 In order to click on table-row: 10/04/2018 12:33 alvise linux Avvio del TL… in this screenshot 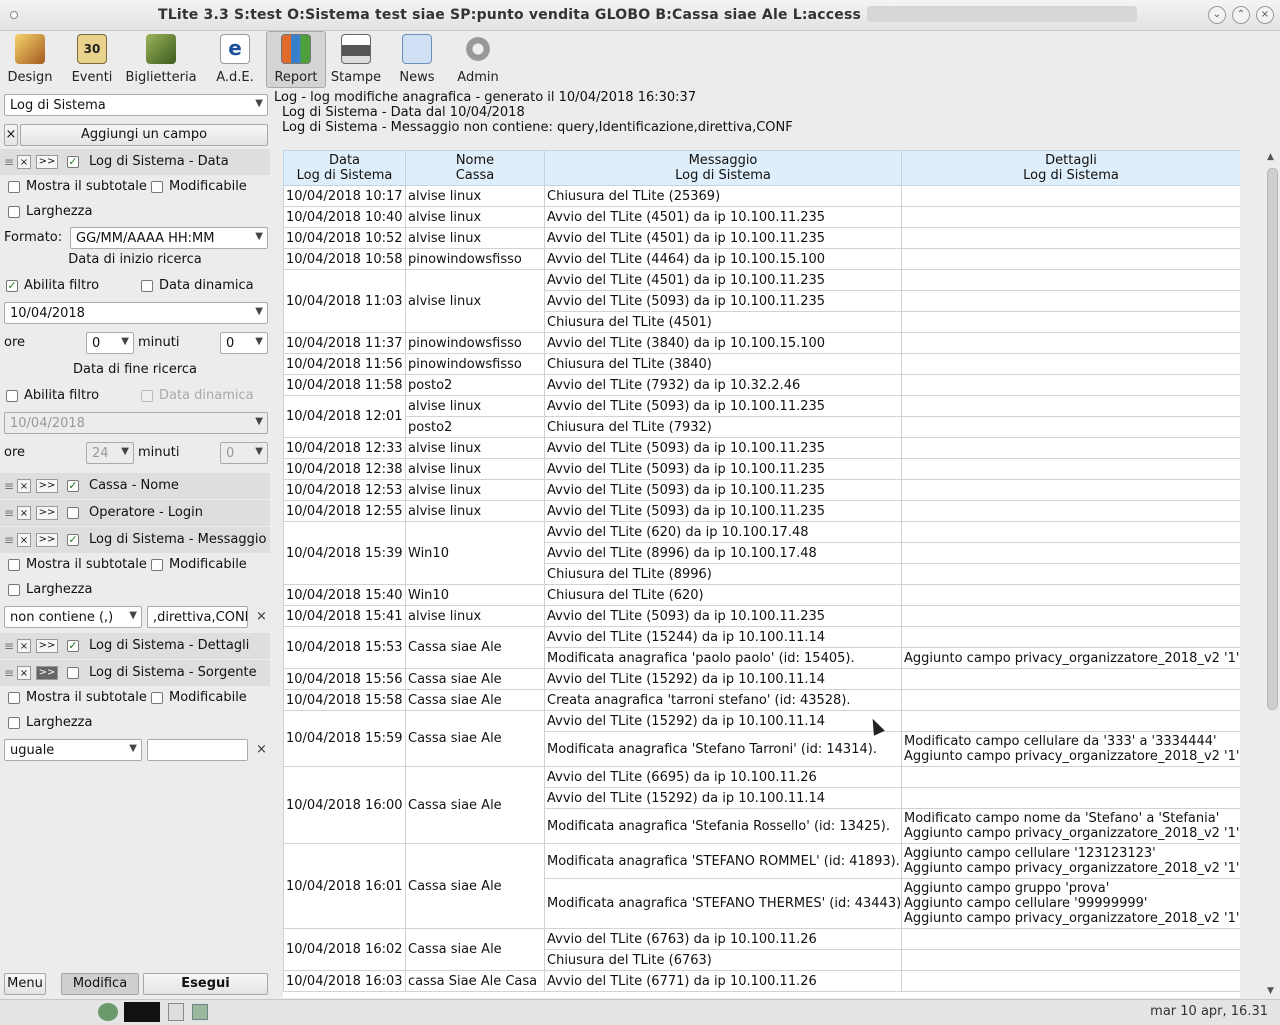, I will do `click(761, 448)`.